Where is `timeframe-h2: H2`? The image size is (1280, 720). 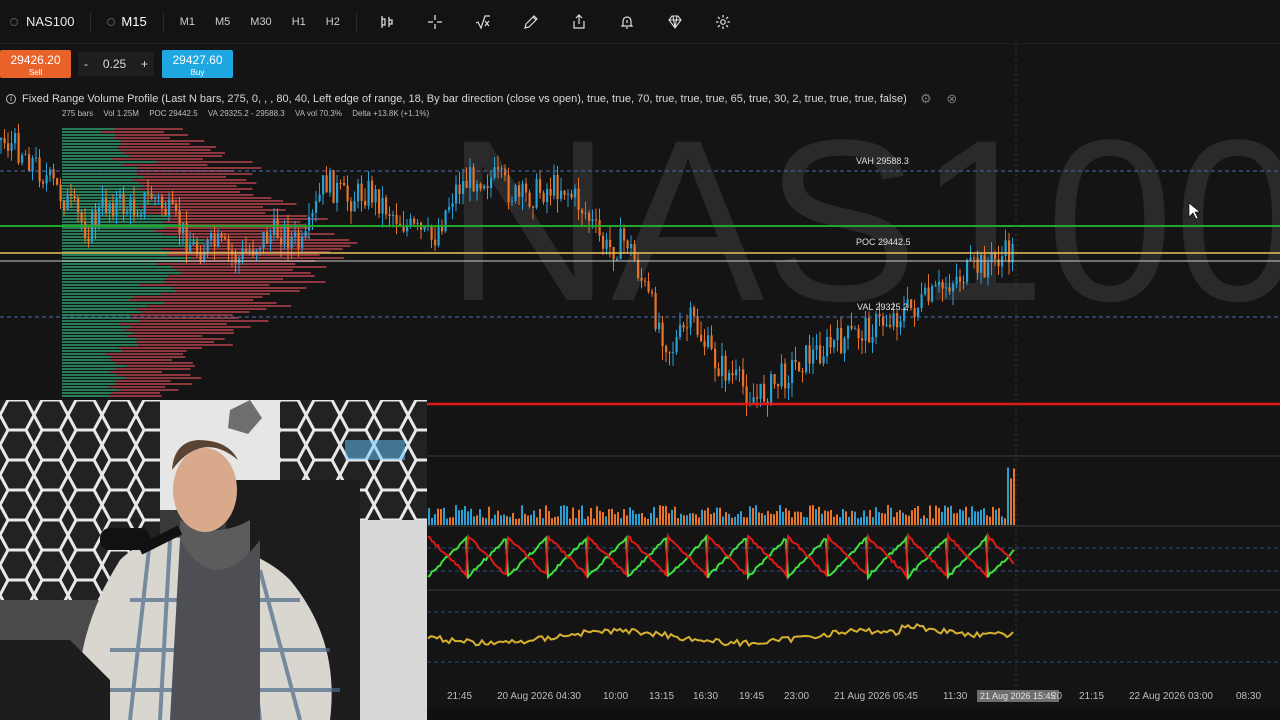
timeframe-h2: H2 is located at coordinates (333, 22).